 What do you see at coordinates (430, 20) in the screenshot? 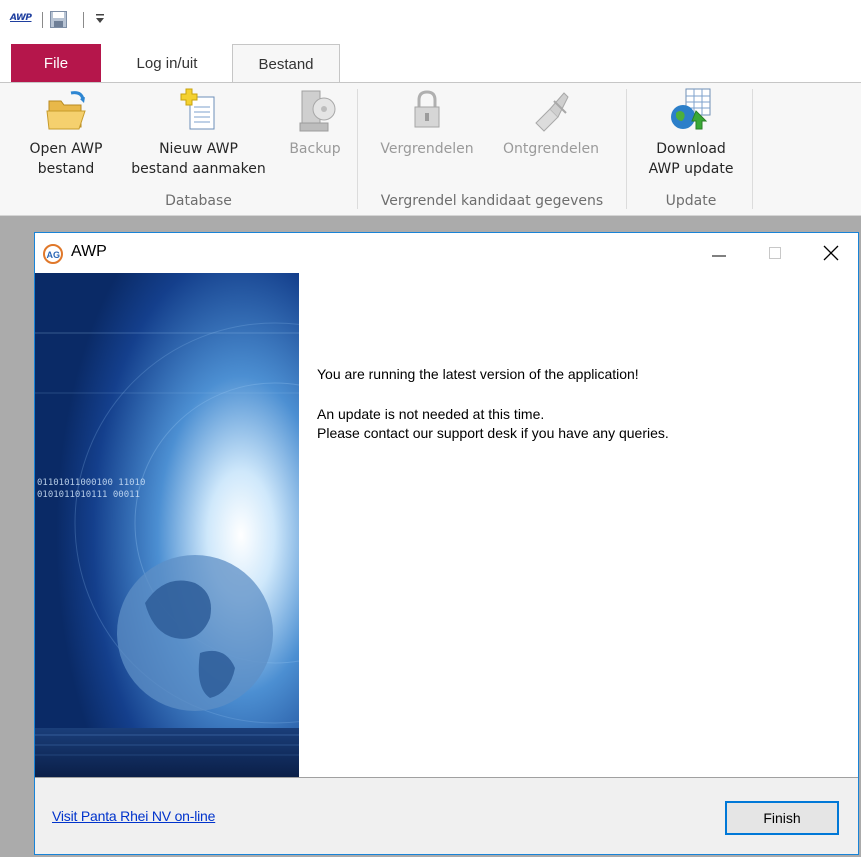
I see `quick-access-toolbar: AWP` at bounding box center [430, 20].